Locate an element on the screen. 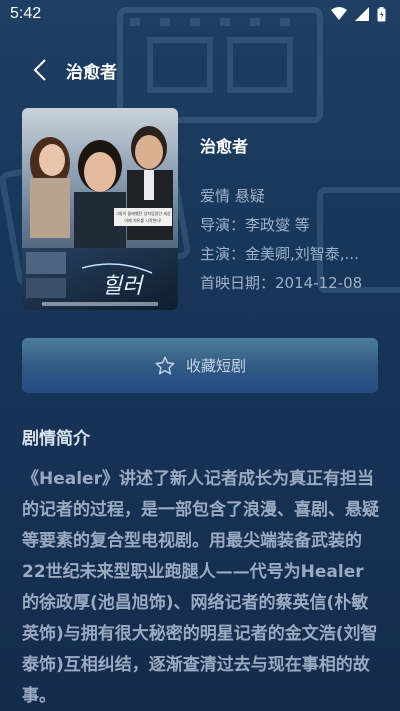 The width and height of the screenshot is (400, 711). drama-director: 导演：李政燮 等 is located at coordinates (255, 225).